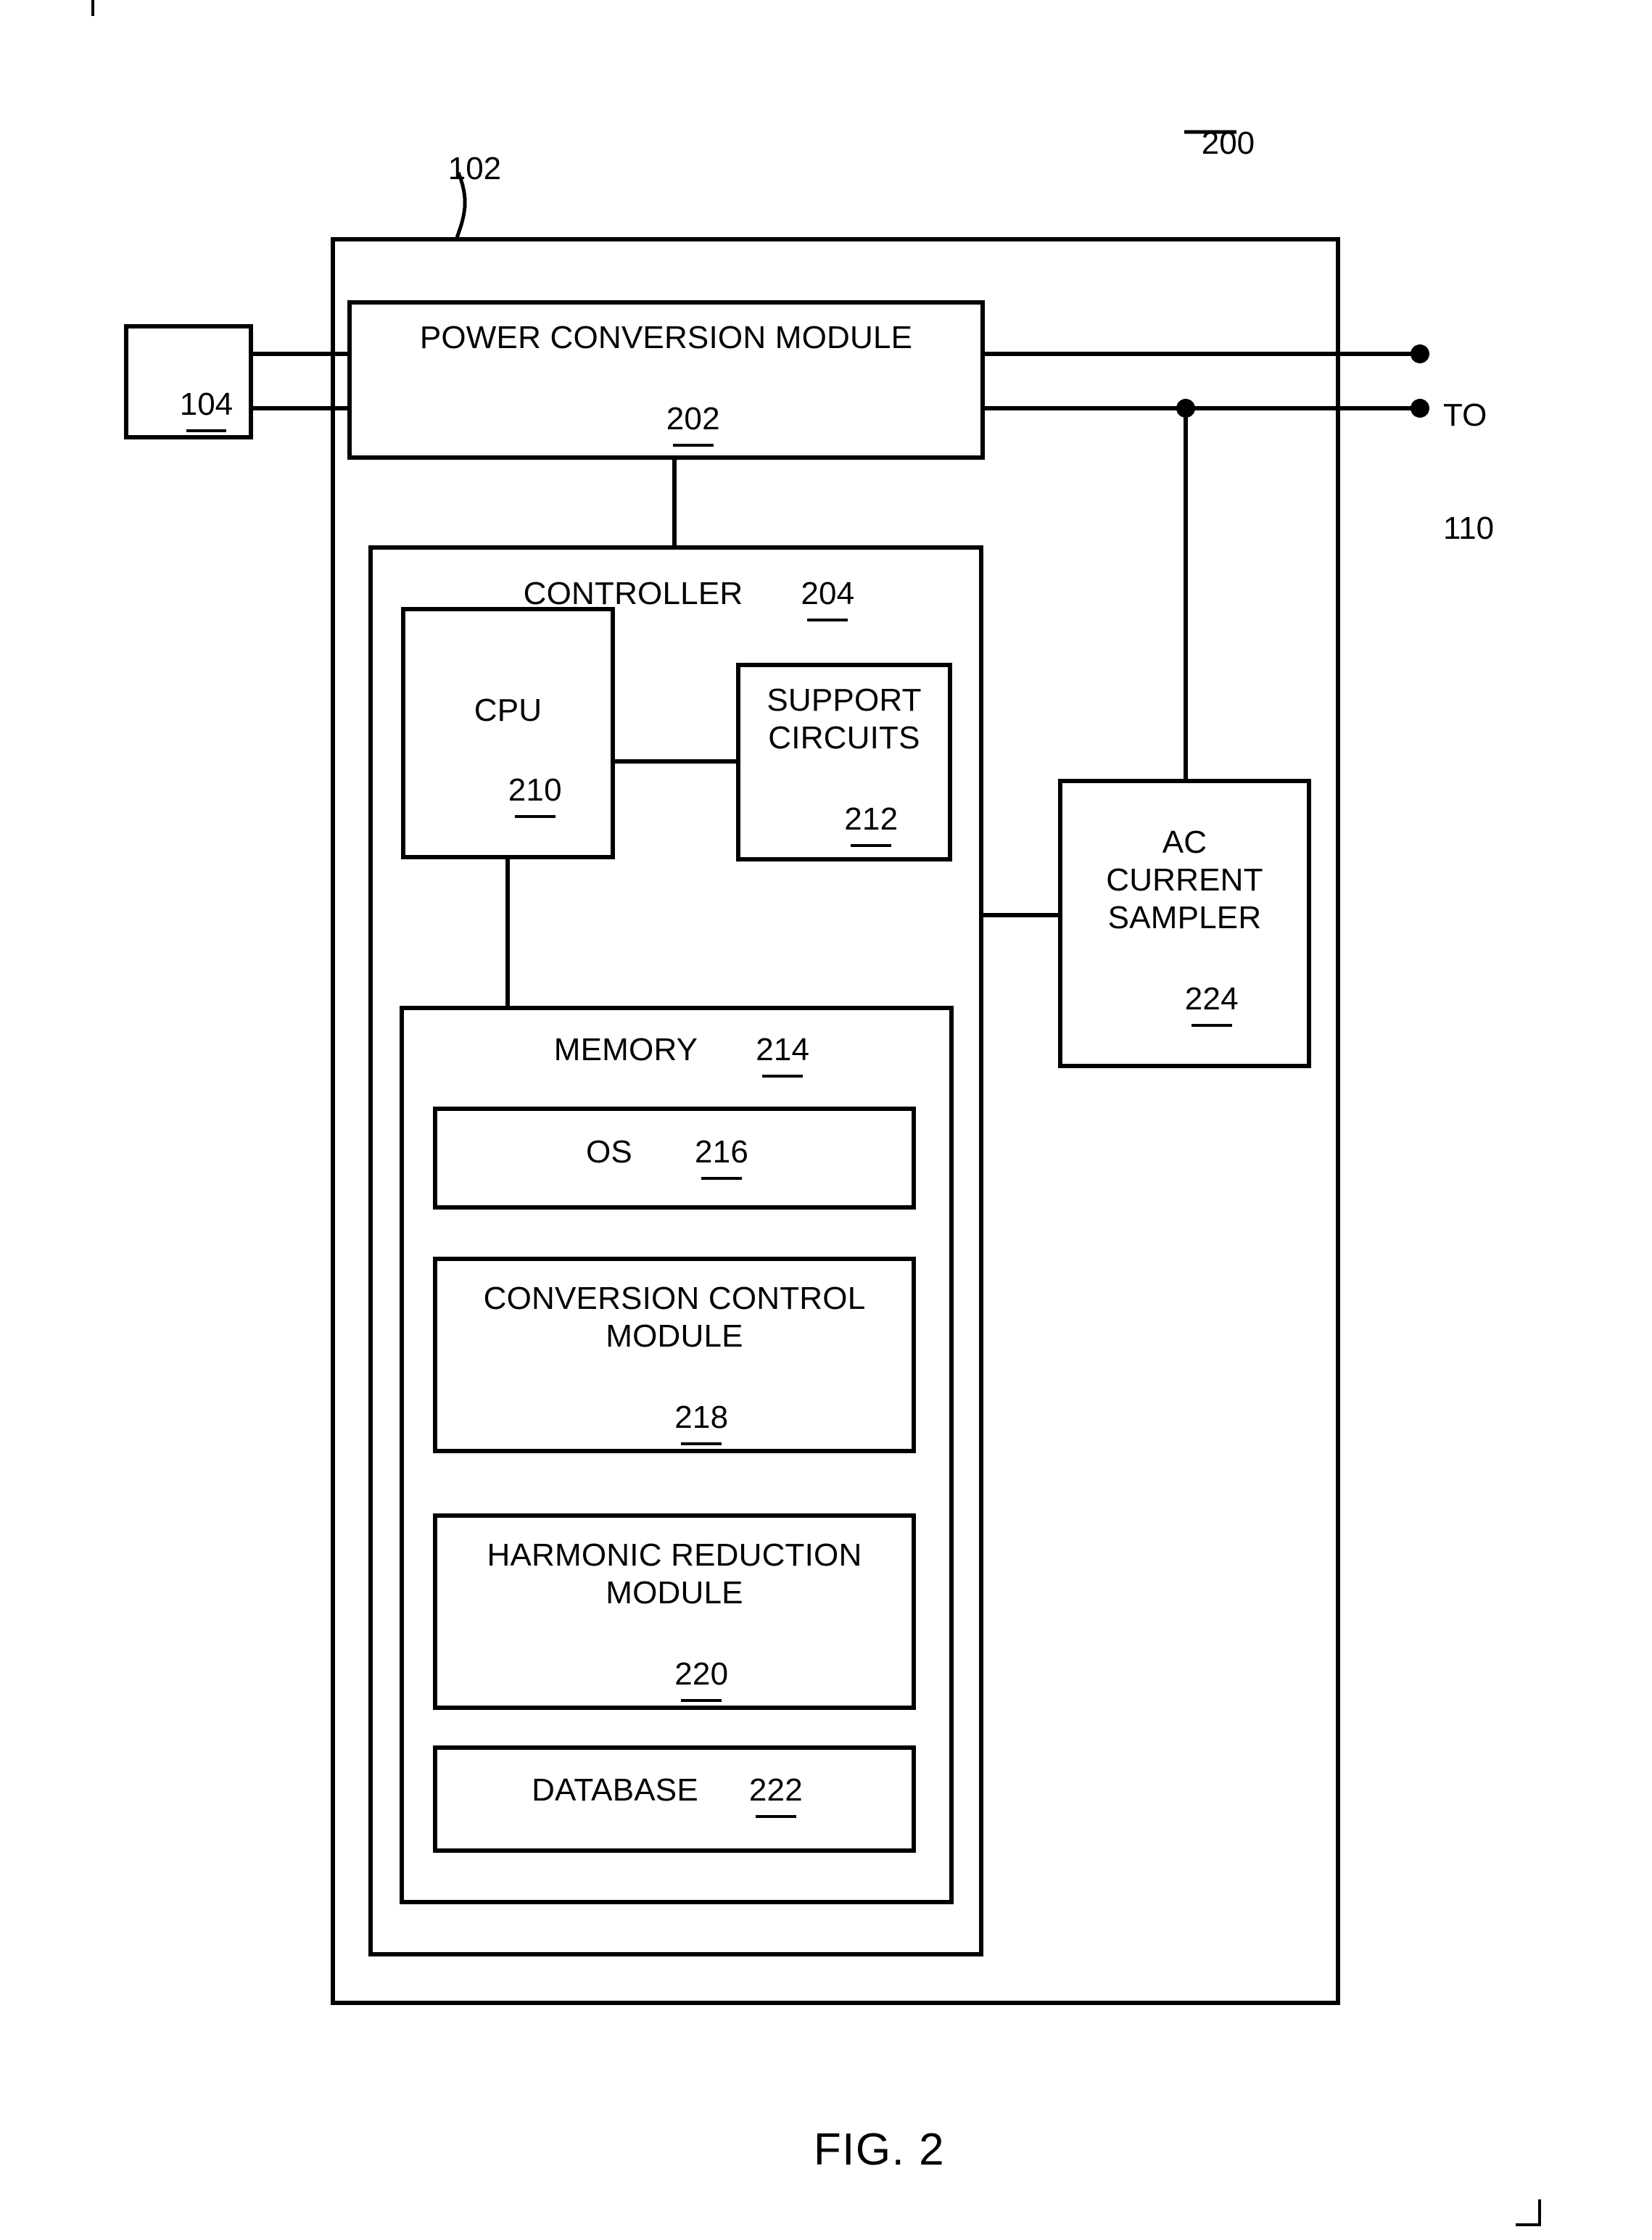 The height and width of the screenshot is (2240, 1652). Describe the element at coordinates (666, 337) in the screenshot. I see `block-202-title: POWER CONVERSION MODULE` at that location.